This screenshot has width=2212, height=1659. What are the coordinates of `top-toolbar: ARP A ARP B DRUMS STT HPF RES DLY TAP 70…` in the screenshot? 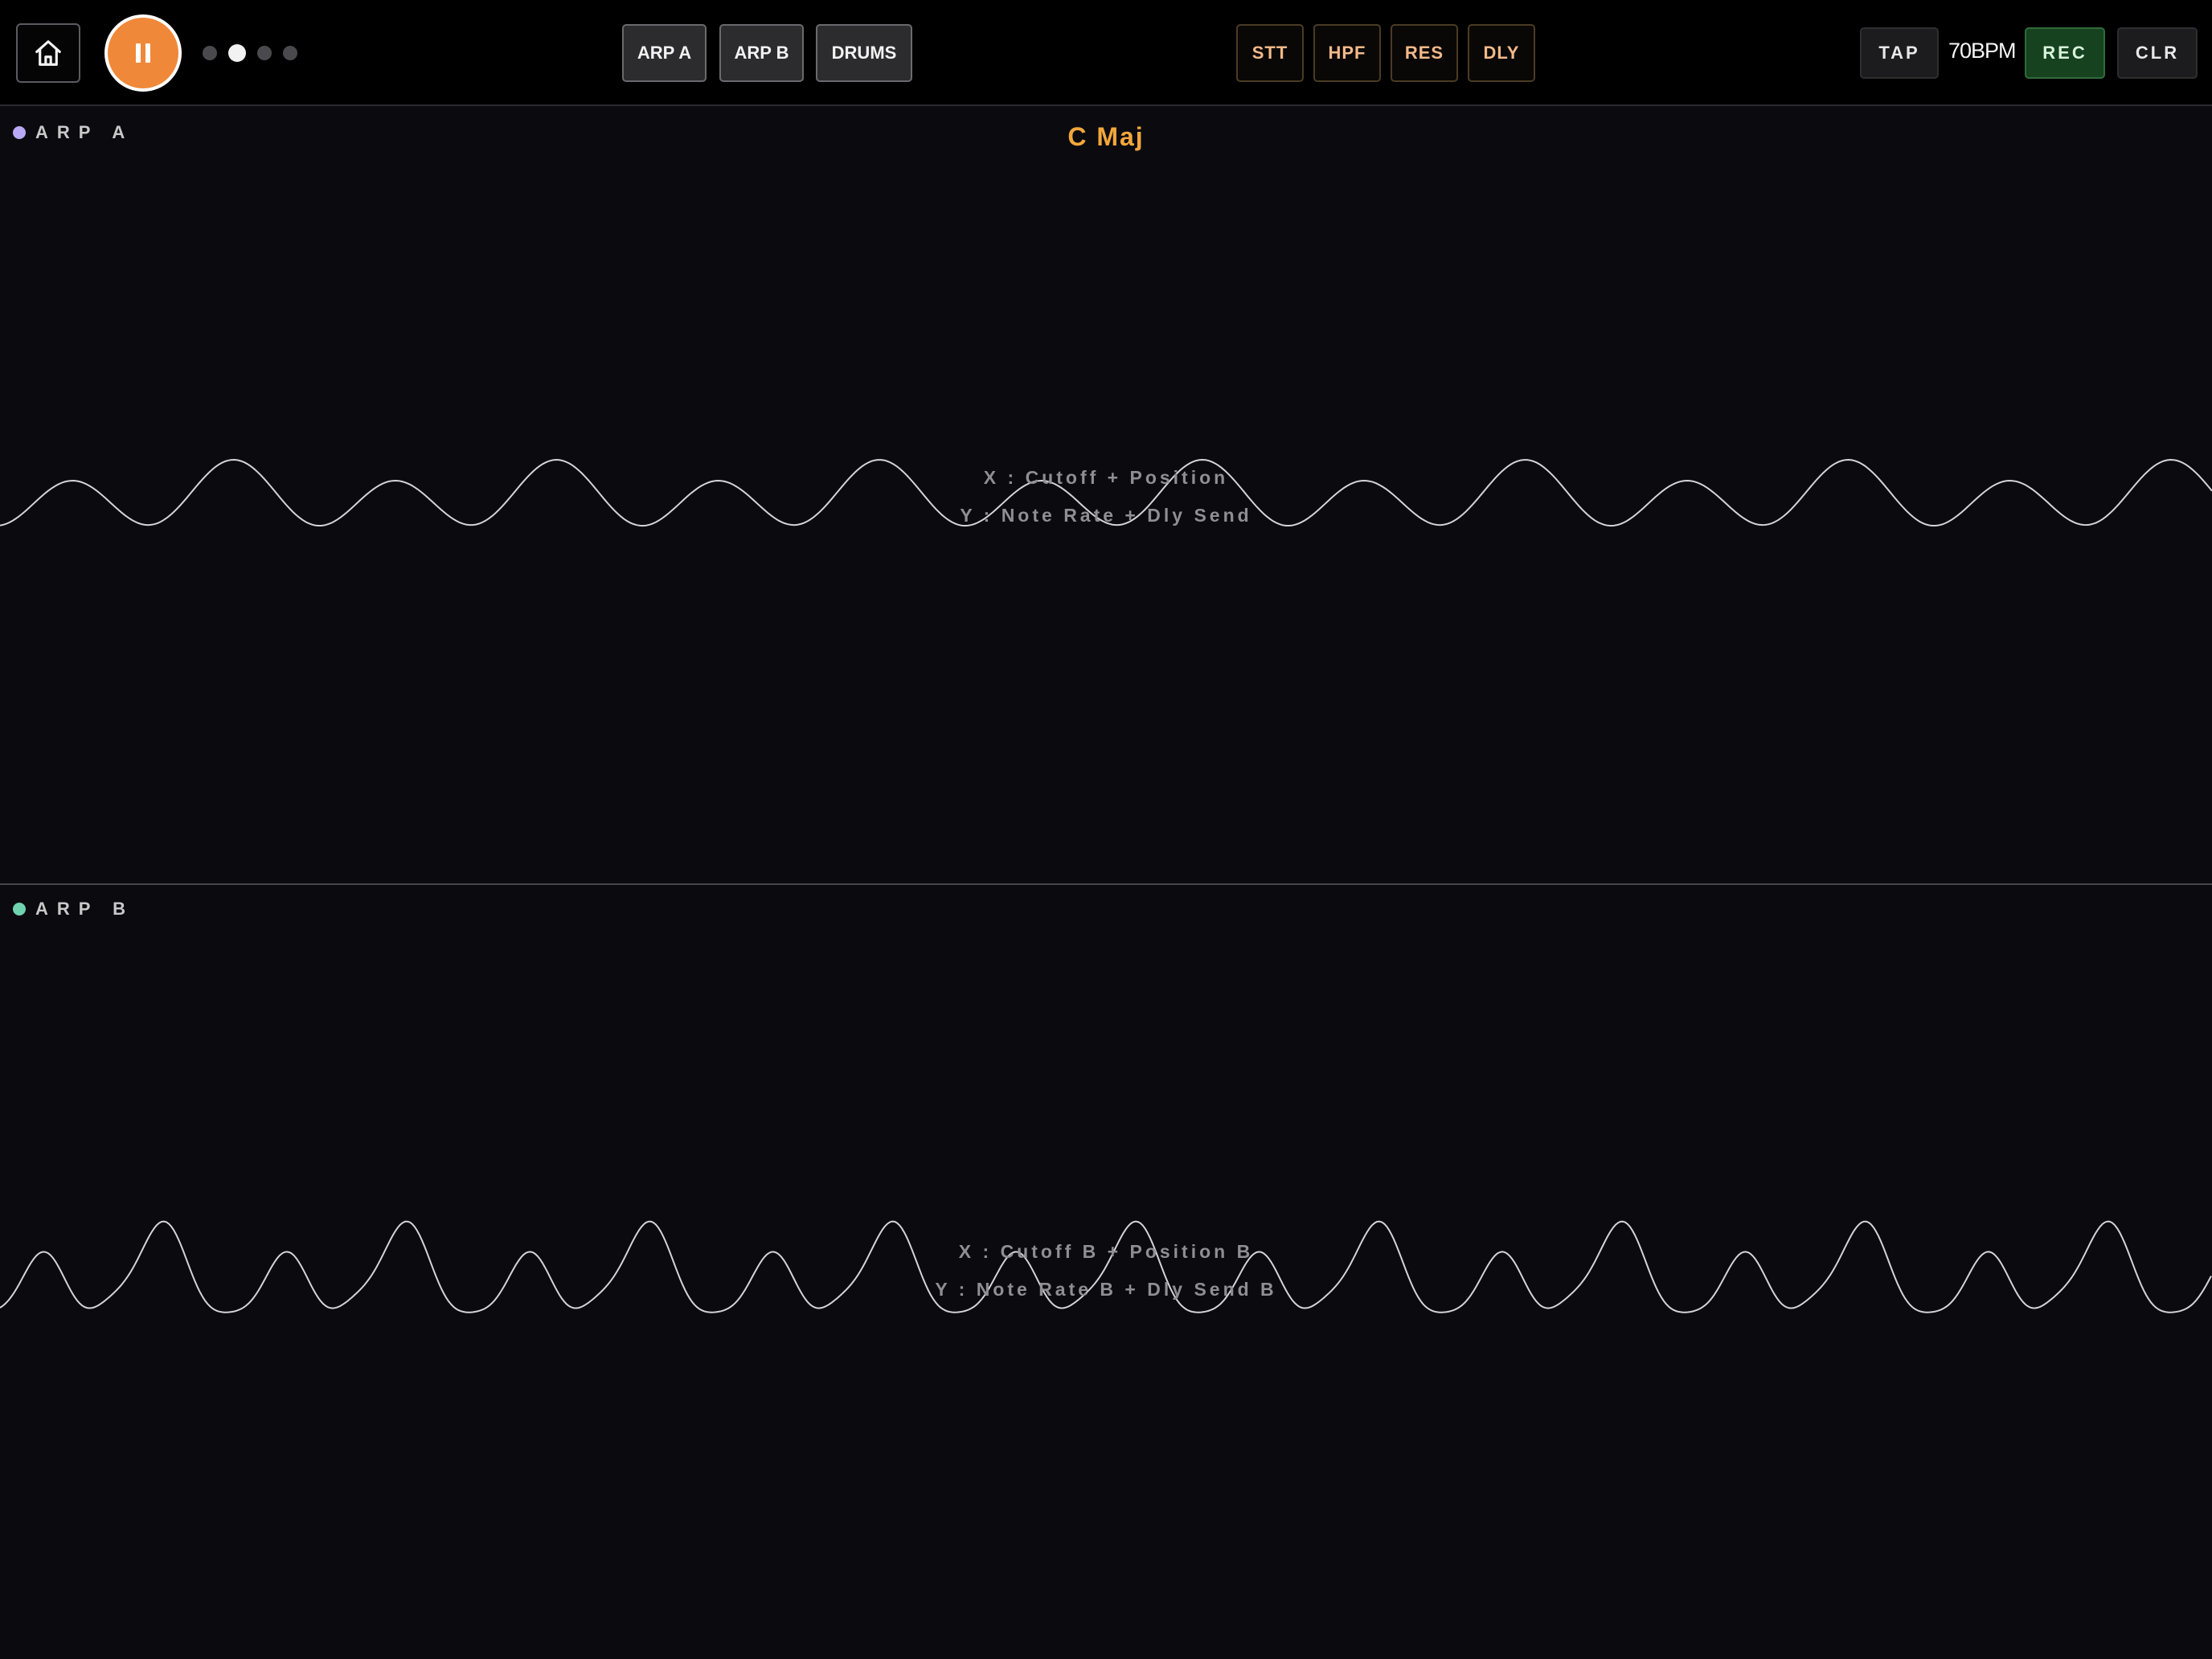 It's located at (1106, 53).